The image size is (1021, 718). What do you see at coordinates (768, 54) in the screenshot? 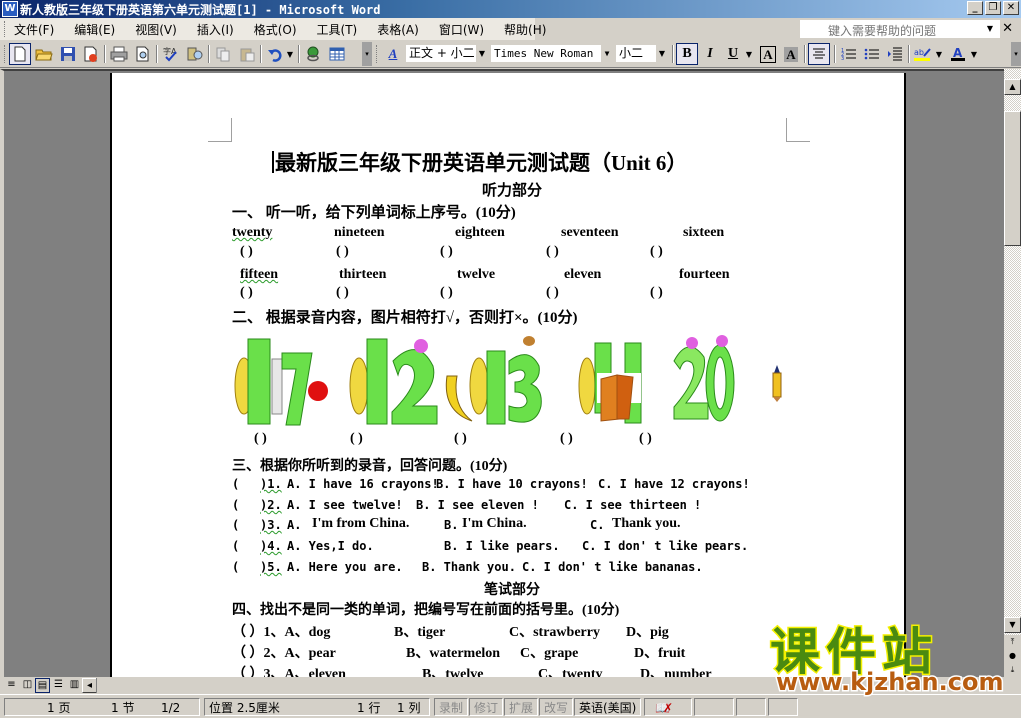
I see `char-border-button: A` at bounding box center [768, 54].